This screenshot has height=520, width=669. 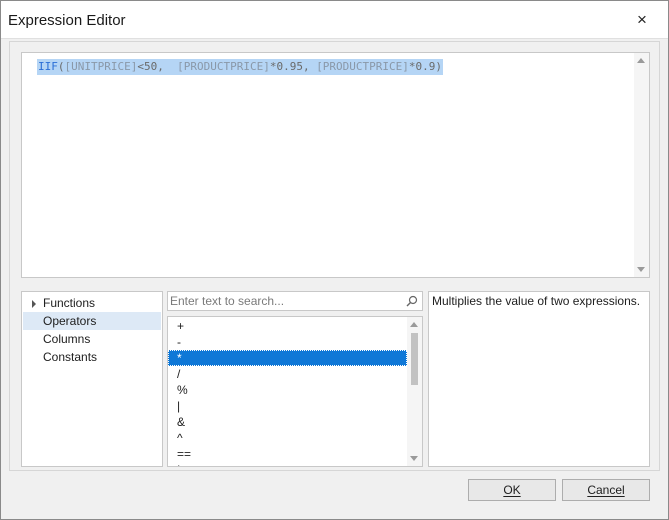 What do you see at coordinates (414, 391) in the screenshot?
I see `operator-list-scrollbar` at bounding box center [414, 391].